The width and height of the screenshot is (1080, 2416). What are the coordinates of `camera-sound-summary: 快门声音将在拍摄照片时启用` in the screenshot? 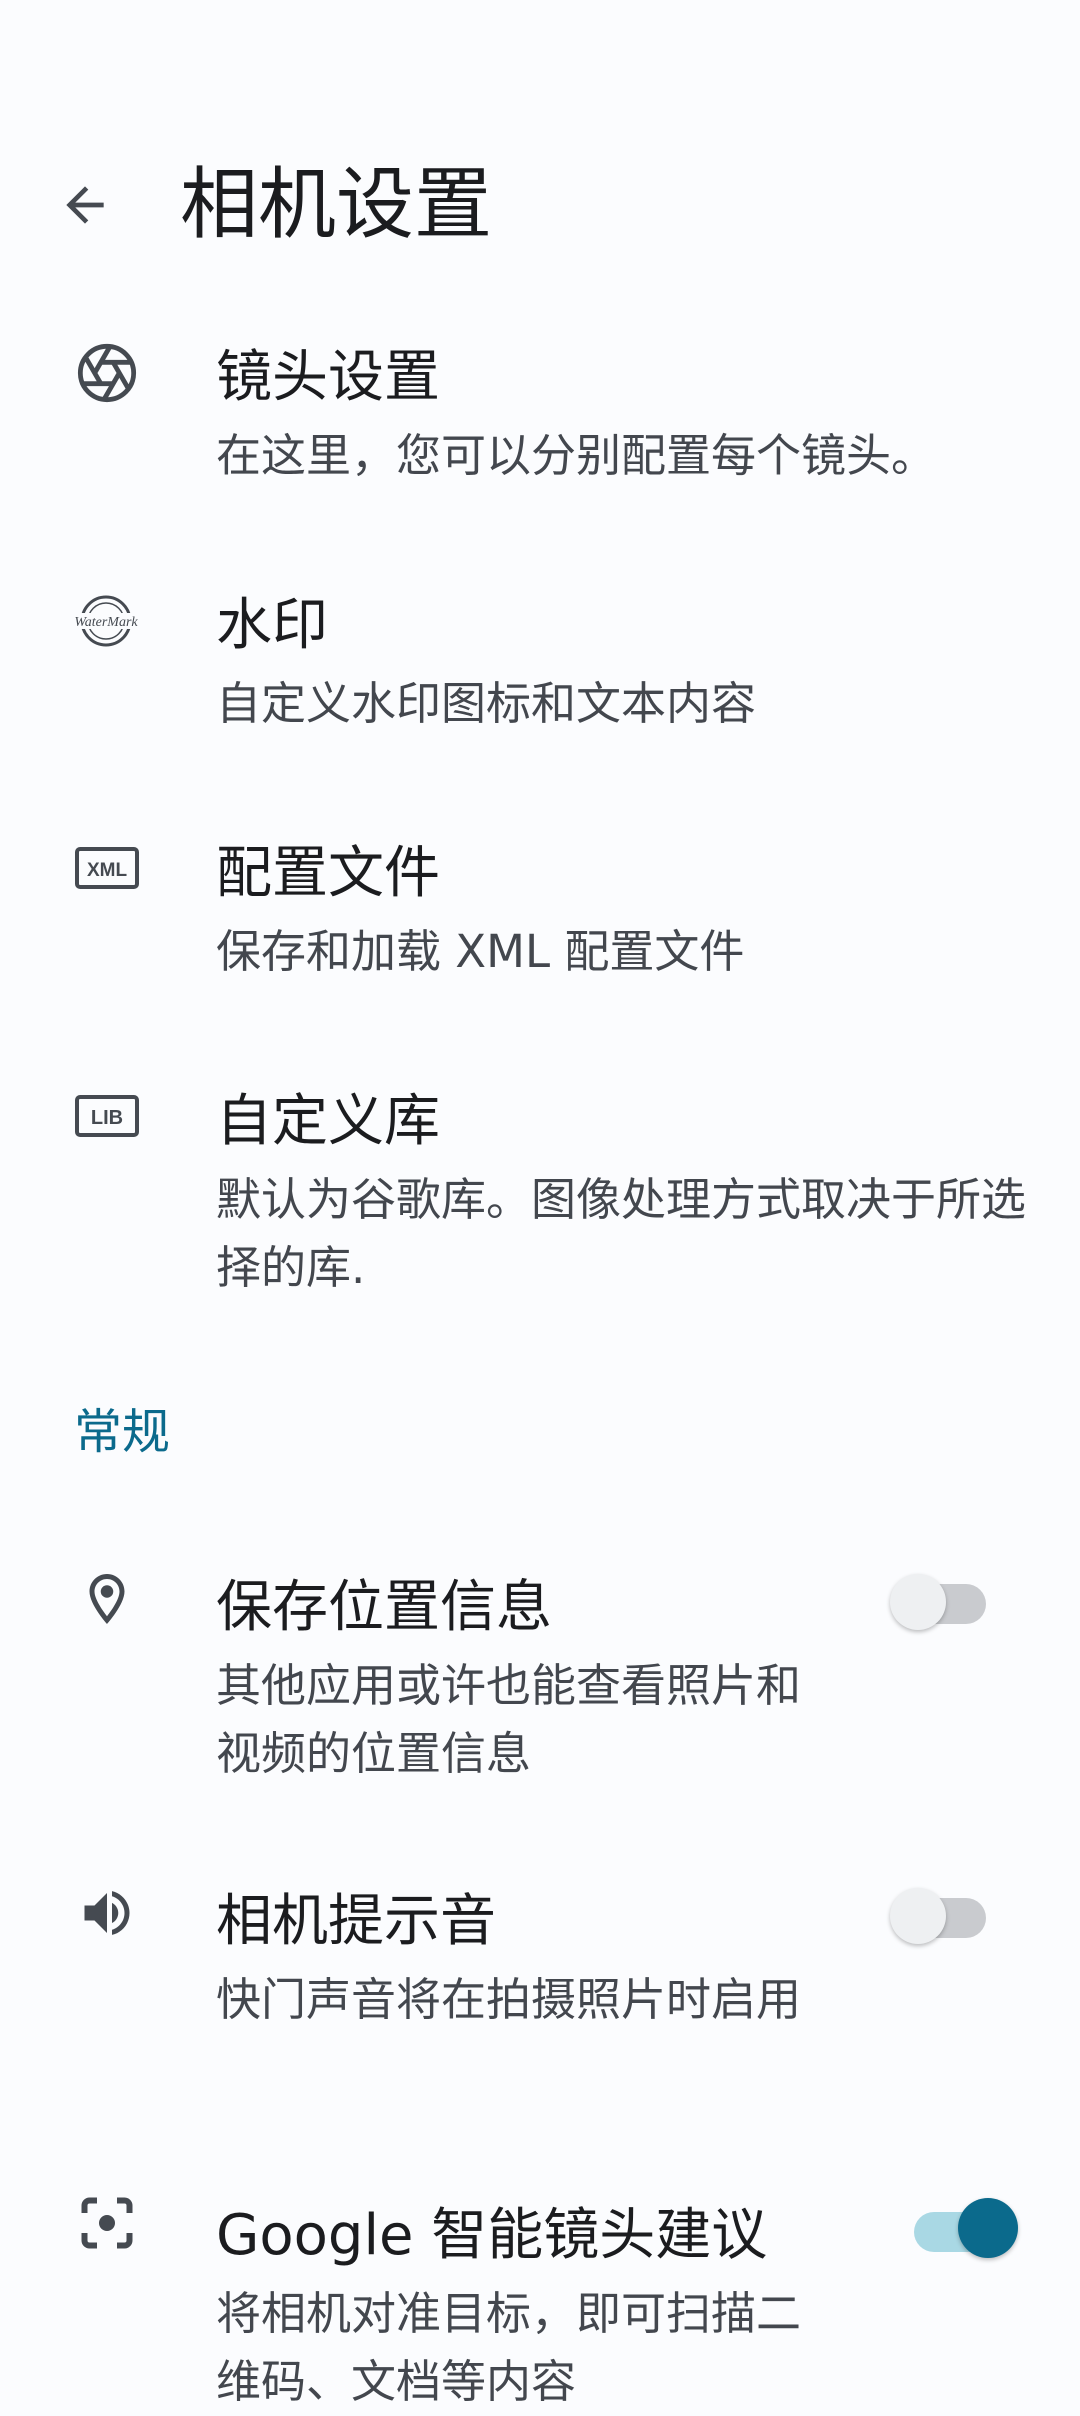 It's located at (509, 1999).